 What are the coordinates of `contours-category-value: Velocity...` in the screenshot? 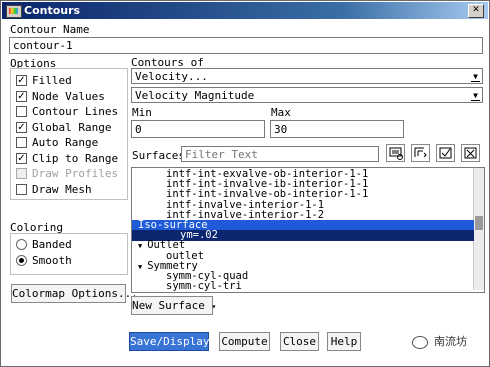 It's located at (171, 76).